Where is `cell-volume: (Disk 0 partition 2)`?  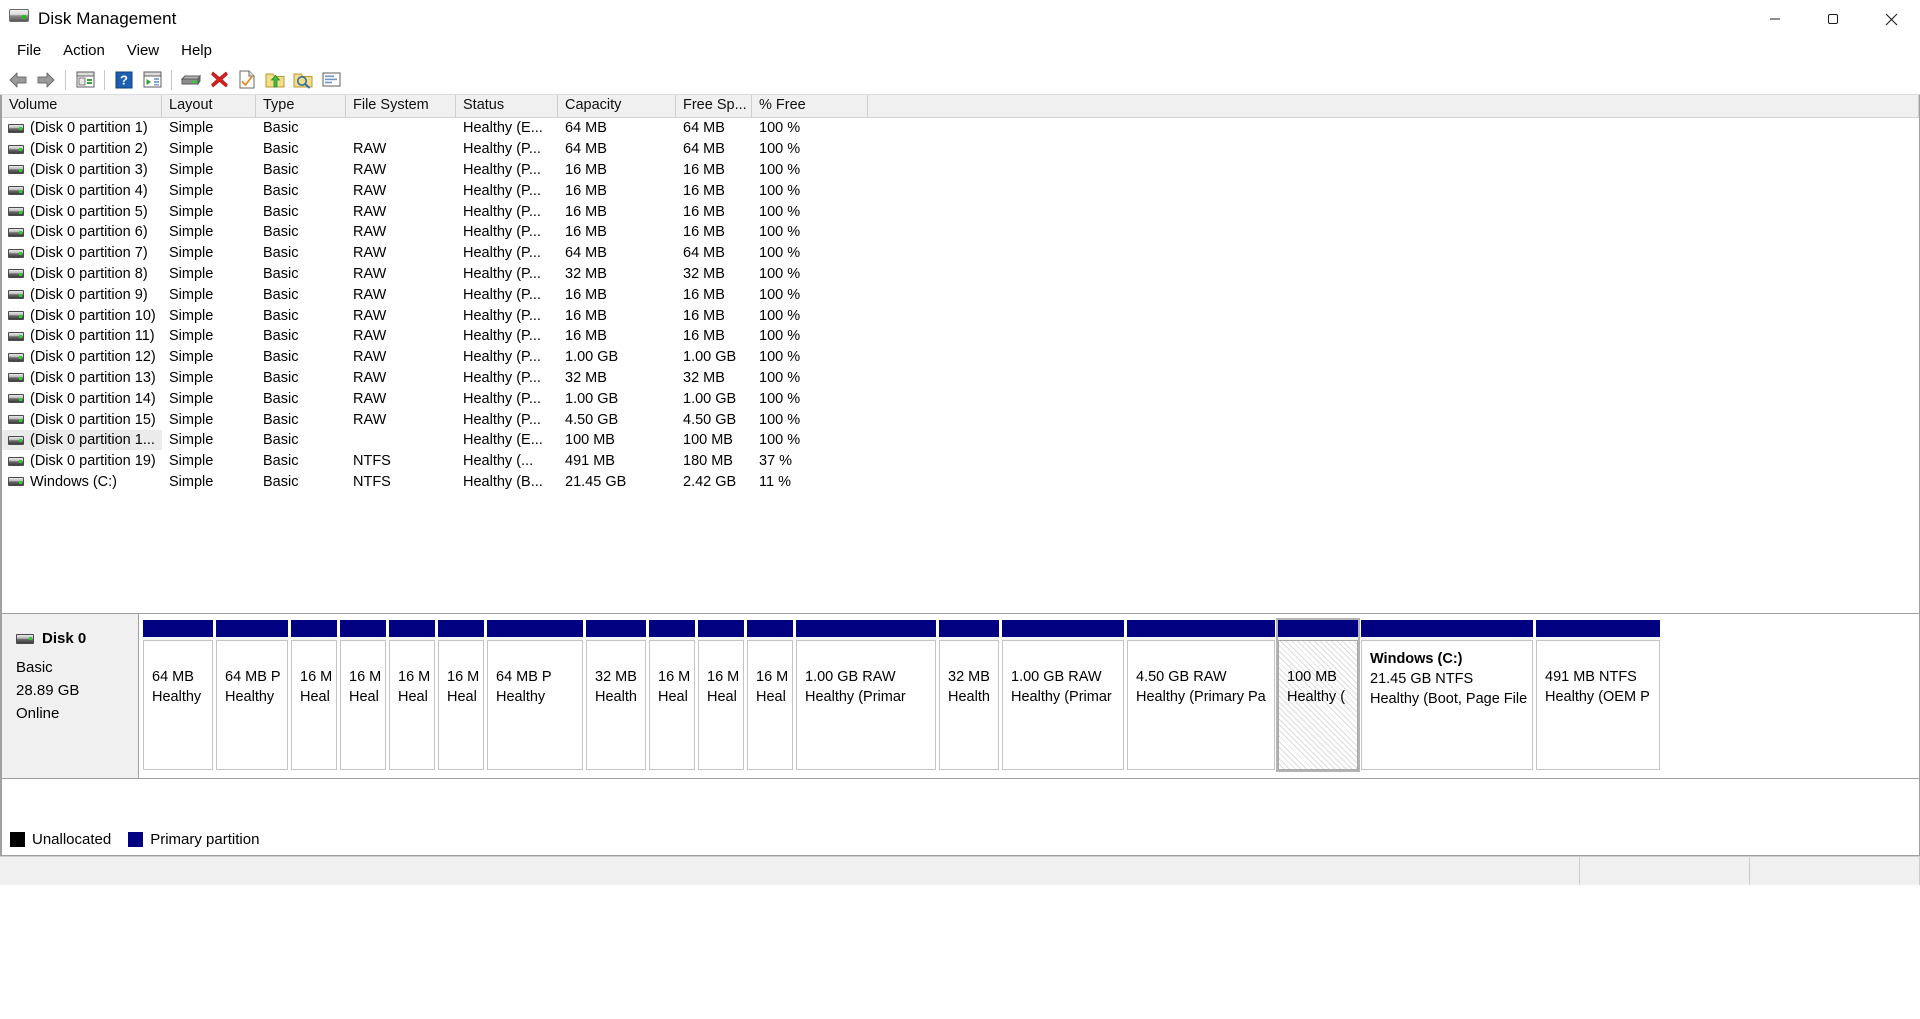 cell-volume: (Disk 0 partition 2) is located at coordinates (82, 149).